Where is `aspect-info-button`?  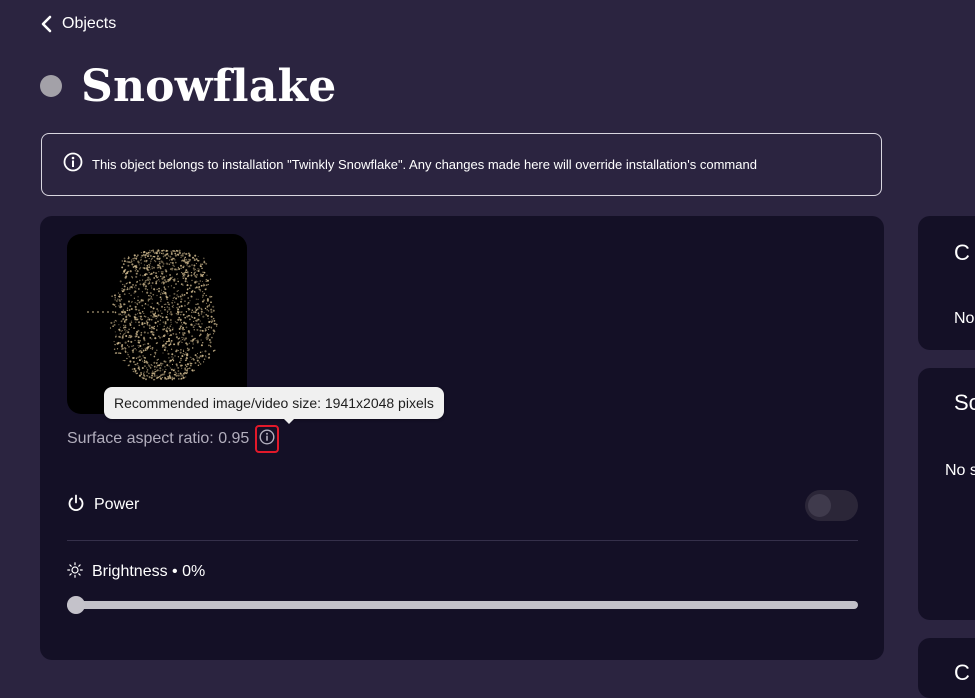
aspect-info-button is located at coordinates (267, 439).